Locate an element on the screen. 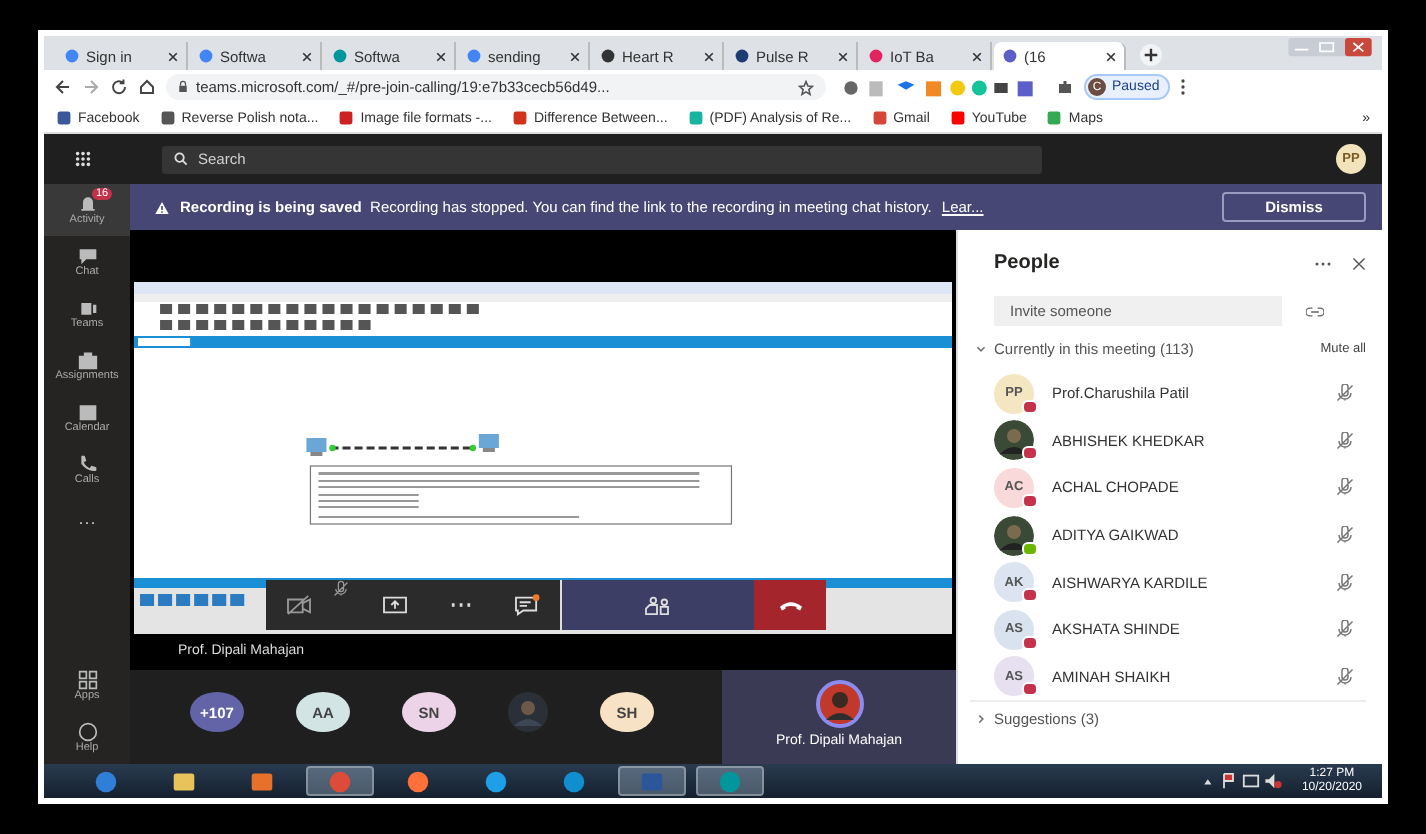 This screenshot has height=834, width=1426. apps-icon is located at coordinates (87, 680).